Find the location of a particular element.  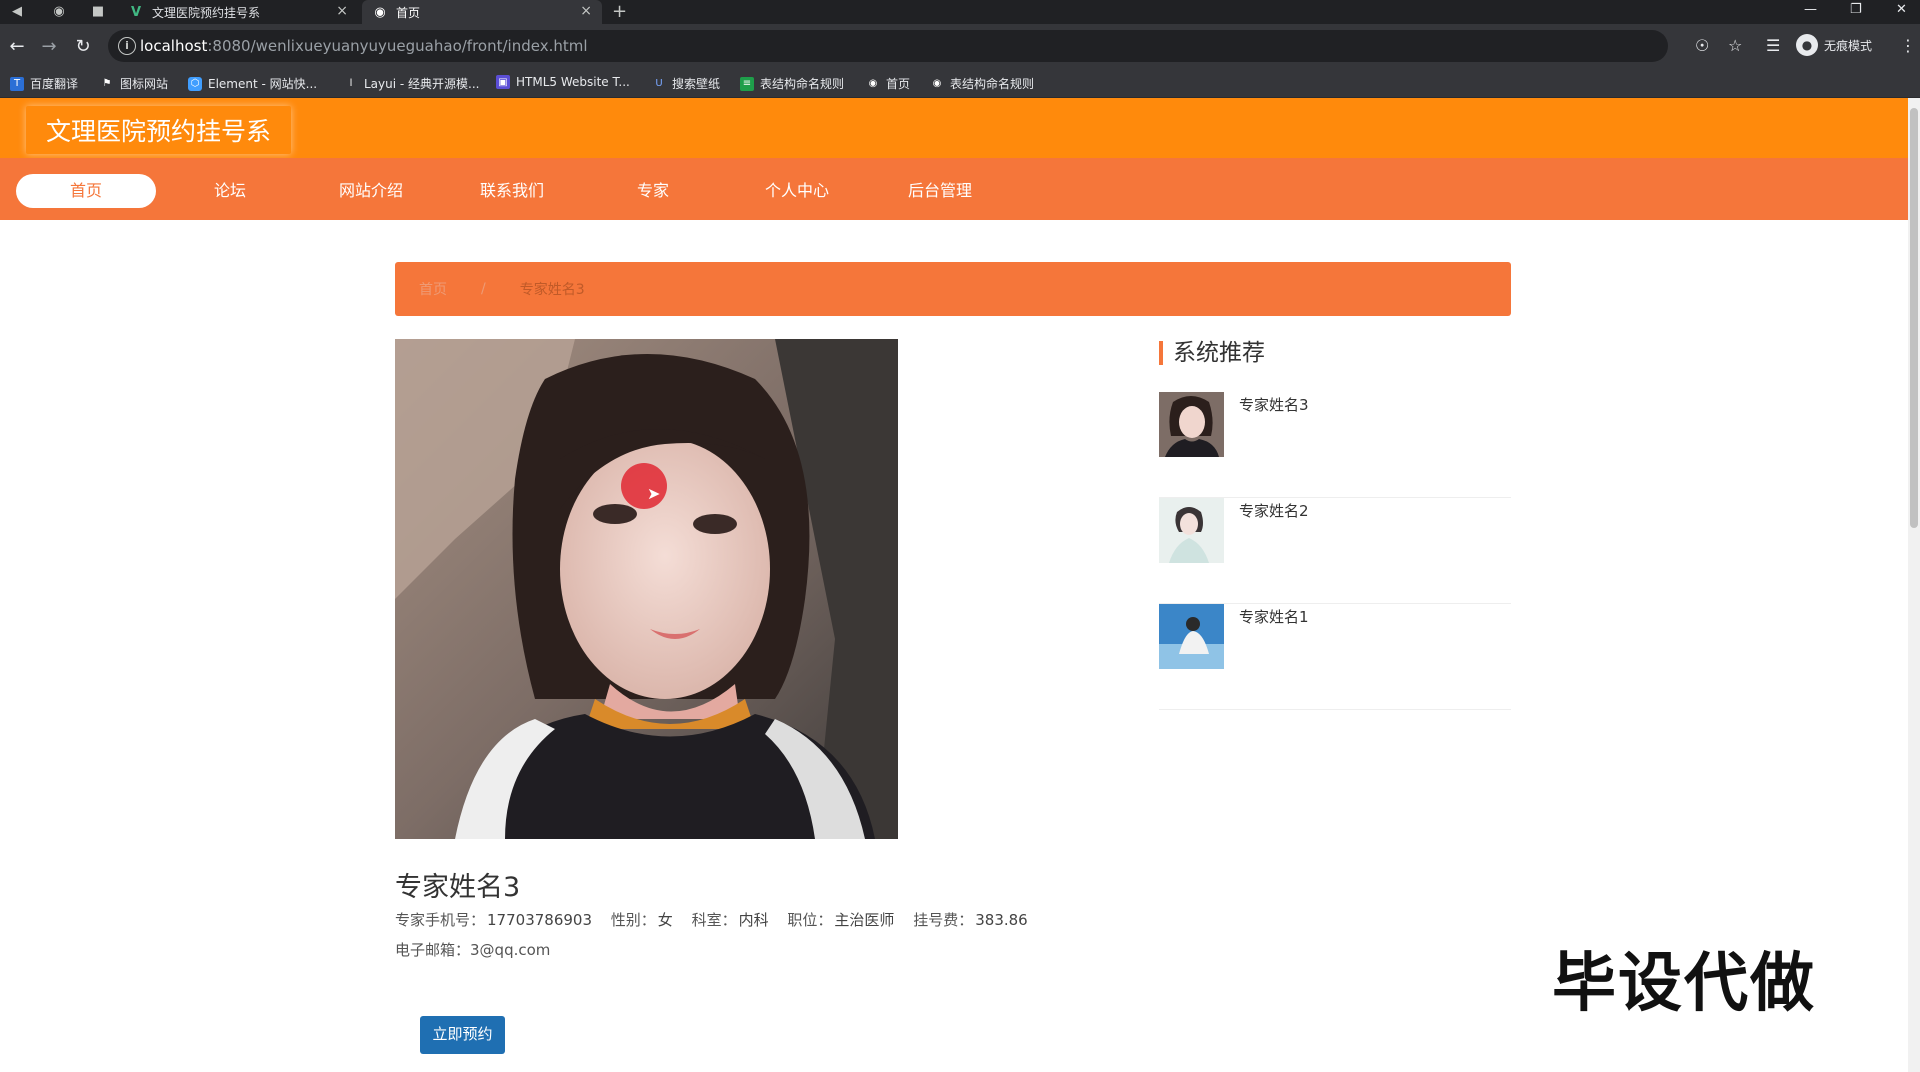

book-now-button: 立即预约 is located at coordinates (462, 1035).